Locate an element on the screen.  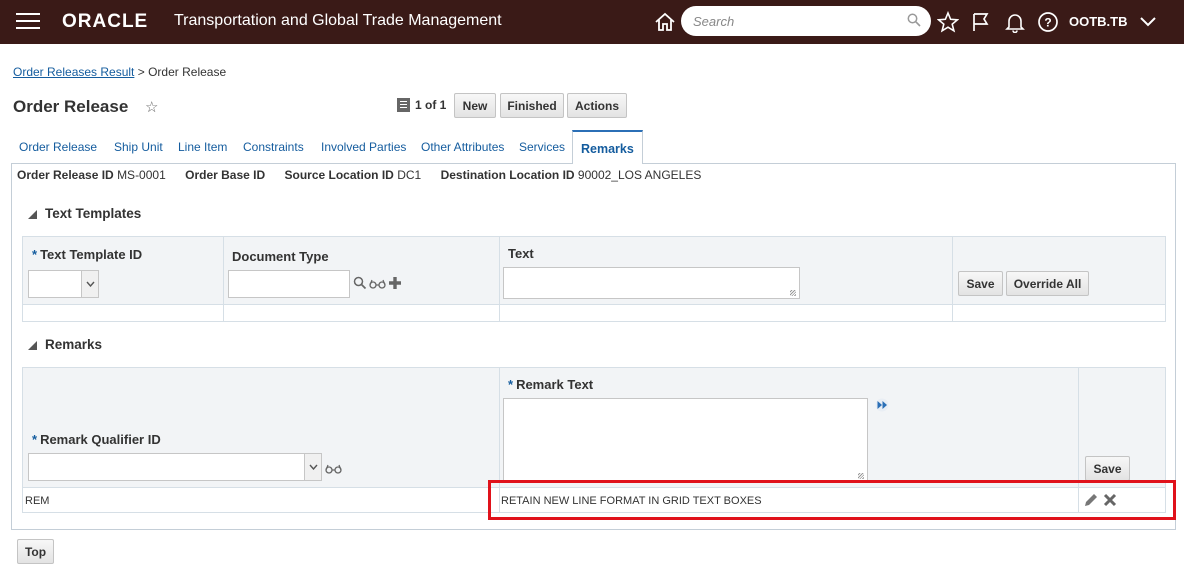
text-template-id-select is located at coordinates (63, 284).